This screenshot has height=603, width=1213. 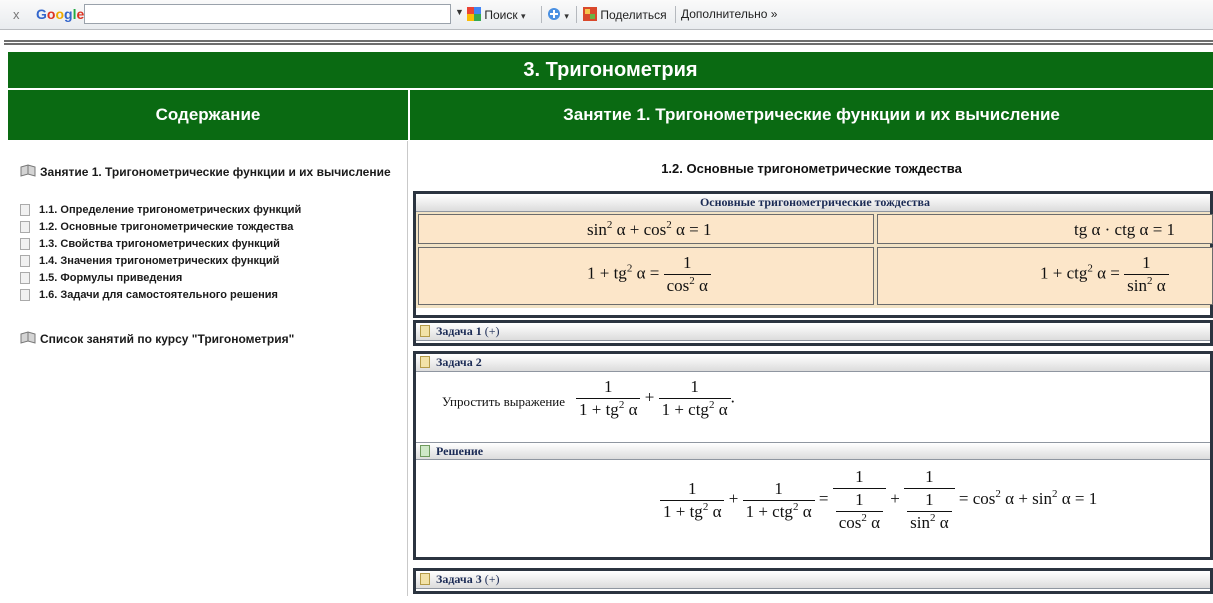 What do you see at coordinates (1104, 274) in the screenshot?
I see `identity-formula-4: 1 + ctg2 α = 1 sin2 α` at bounding box center [1104, 274].